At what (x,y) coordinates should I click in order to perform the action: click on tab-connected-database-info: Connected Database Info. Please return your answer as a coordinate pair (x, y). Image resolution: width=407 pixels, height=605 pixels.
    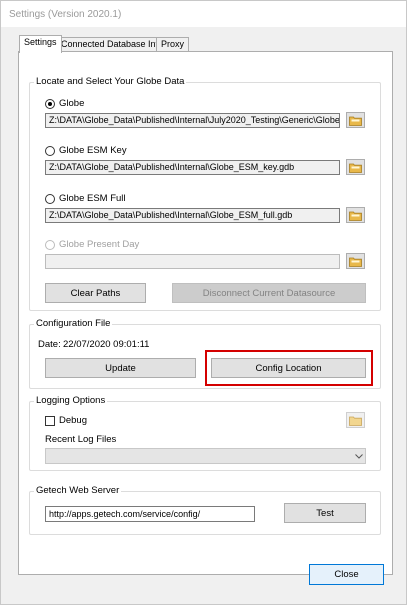
    Looking at the image, I should click on (112, 44).